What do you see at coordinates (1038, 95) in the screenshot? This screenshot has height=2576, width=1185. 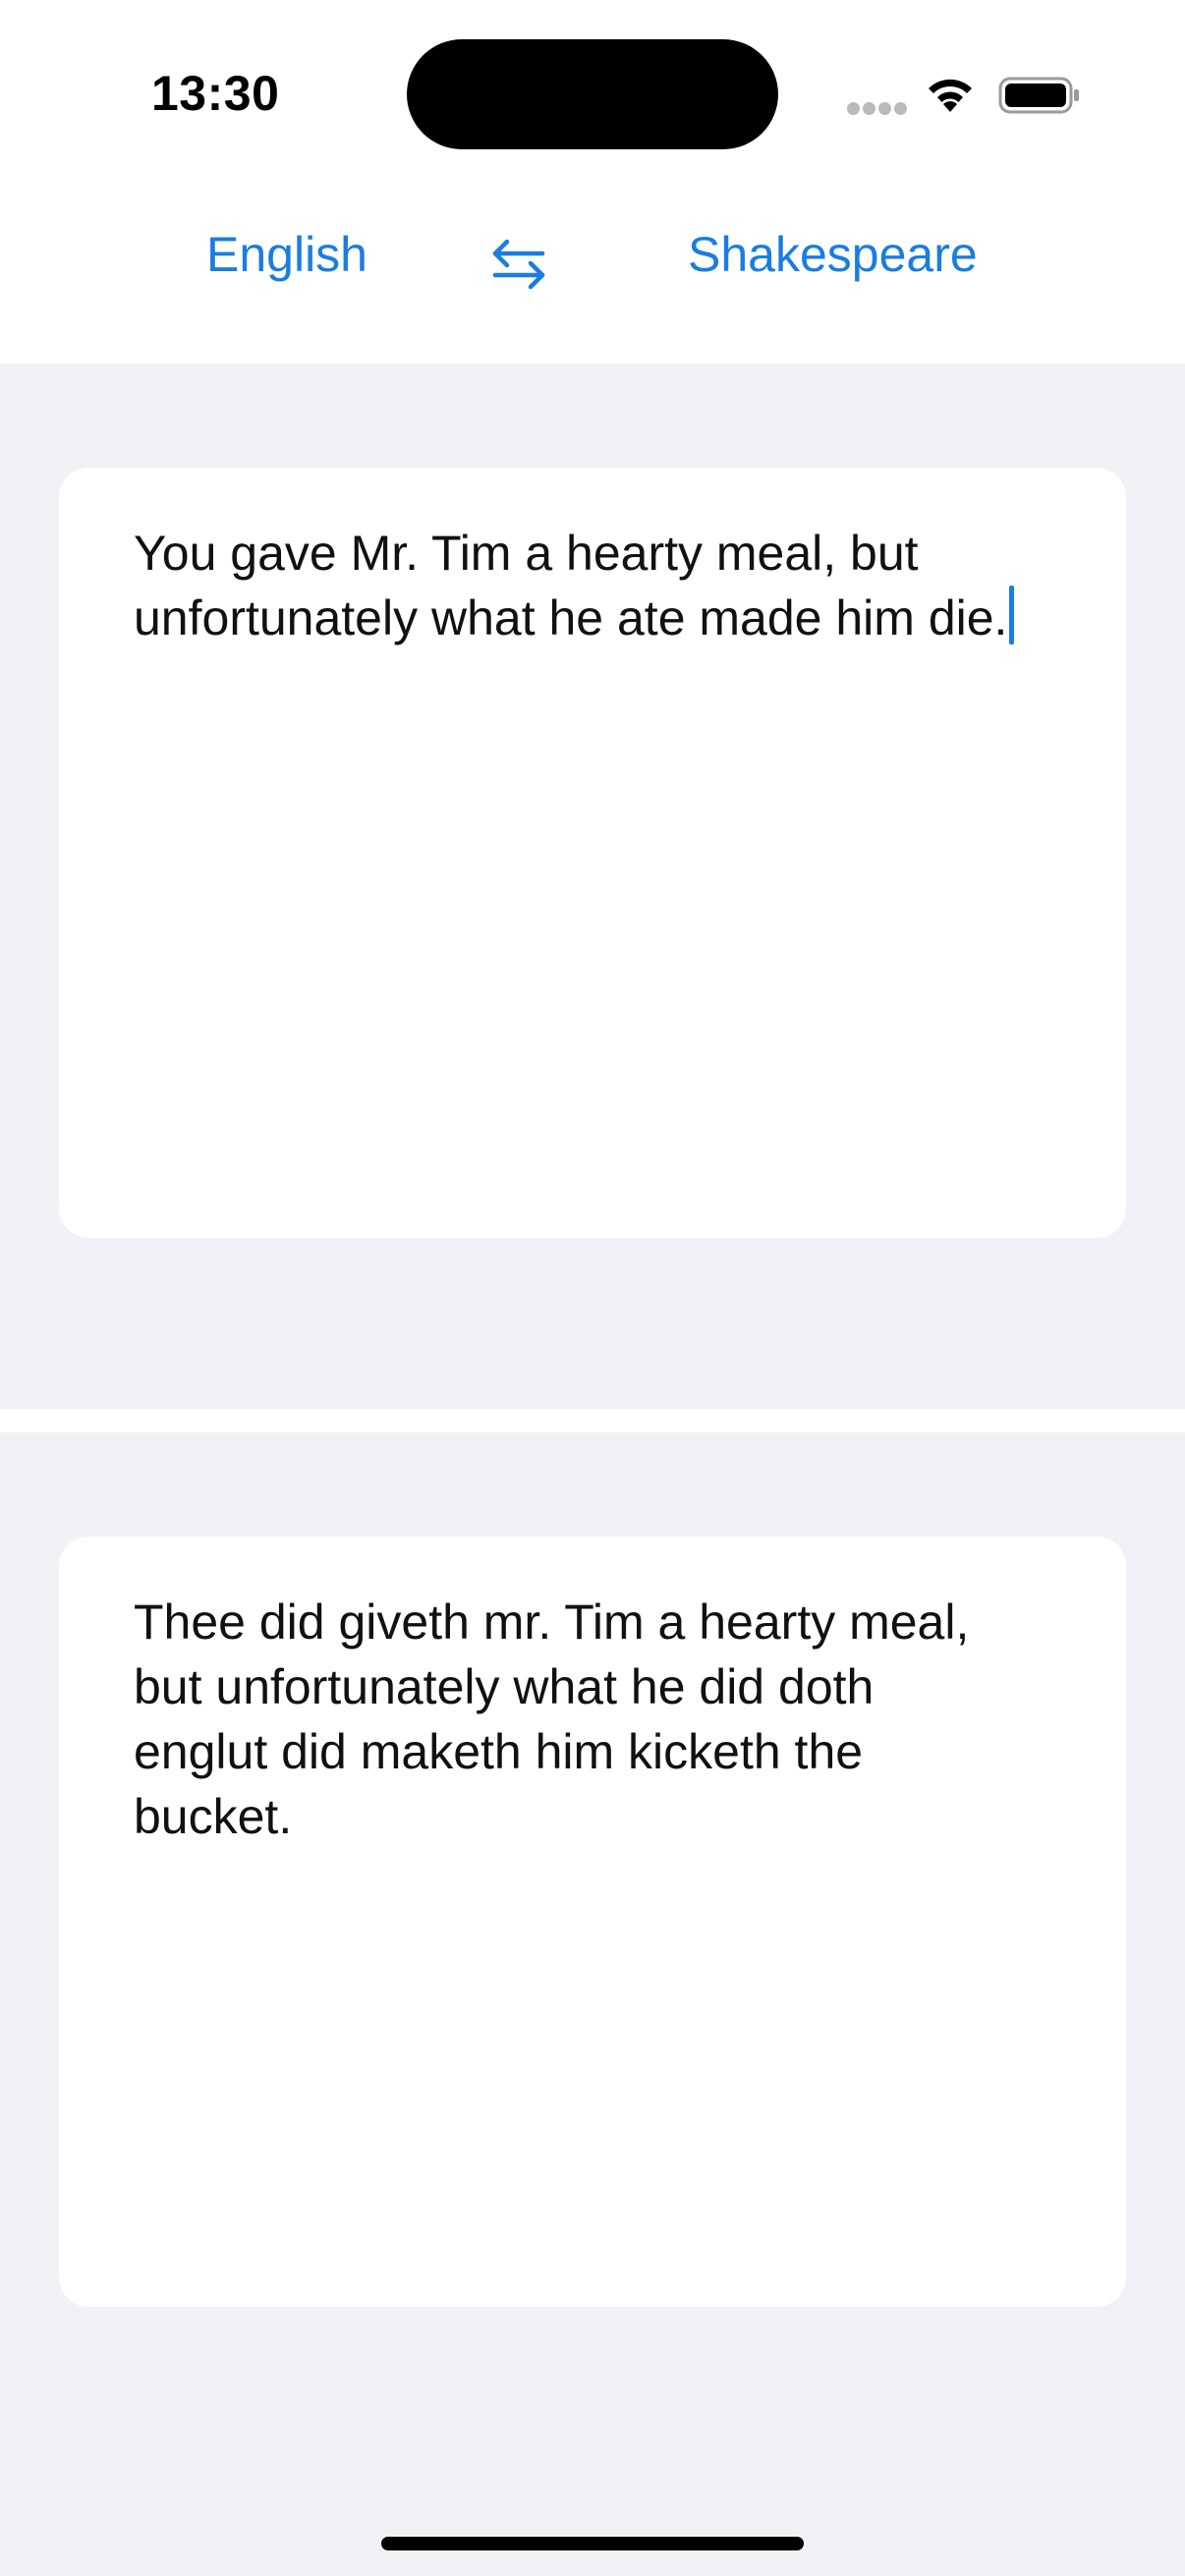 I see `battery-icon` at bounding box center [1038, 95].